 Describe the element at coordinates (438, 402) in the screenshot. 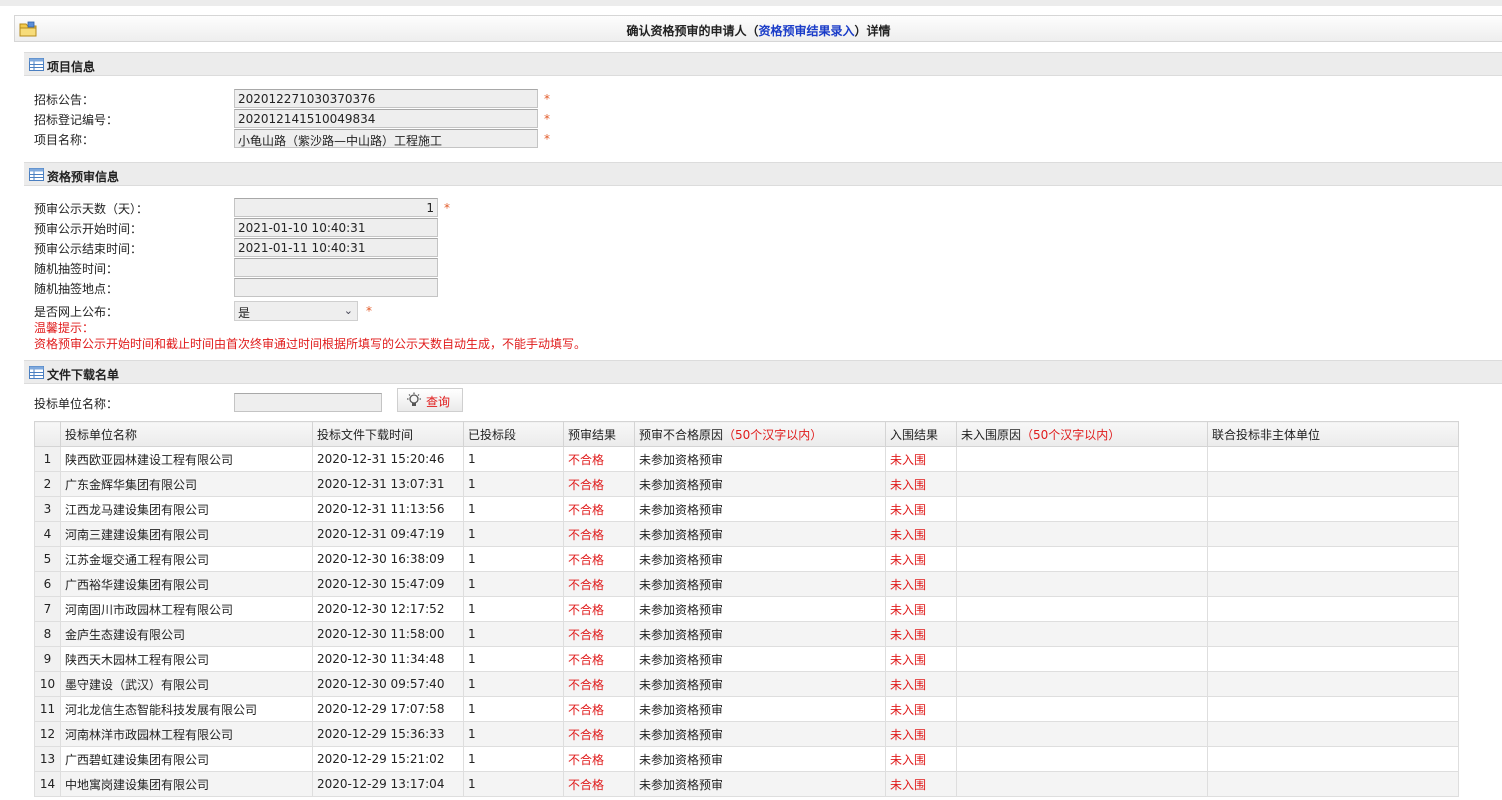

I see `query-button-label: 查询` at that location.